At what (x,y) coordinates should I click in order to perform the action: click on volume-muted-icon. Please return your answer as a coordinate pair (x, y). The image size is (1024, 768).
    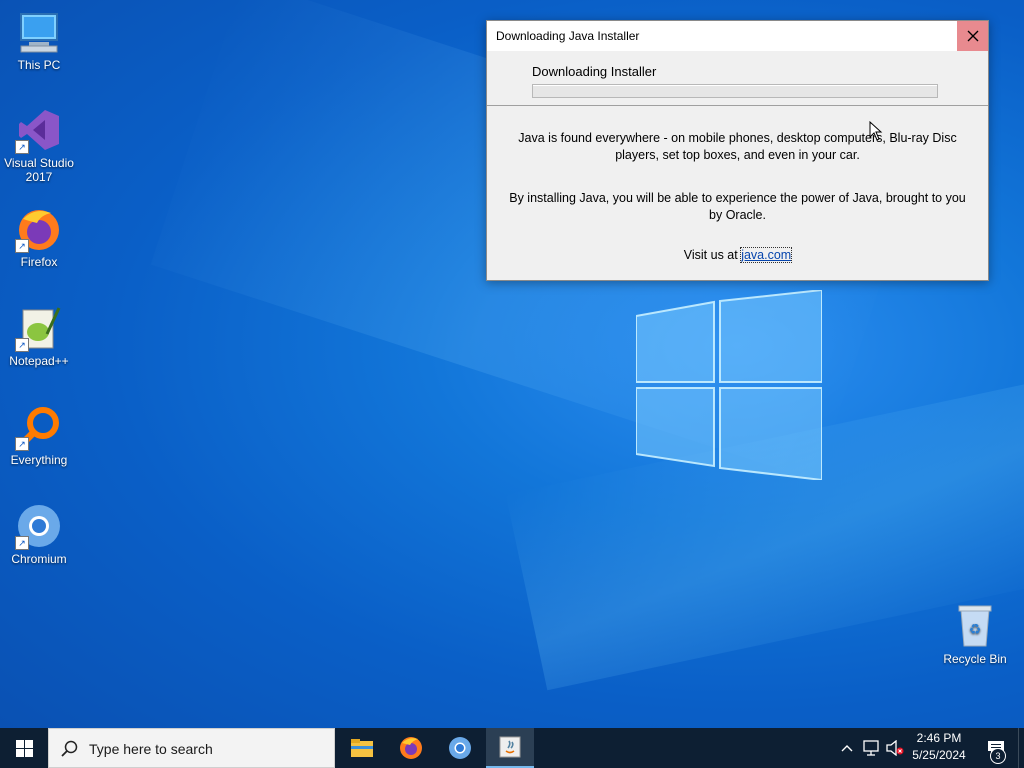
    Looking at the image, I should click on (895, 748).